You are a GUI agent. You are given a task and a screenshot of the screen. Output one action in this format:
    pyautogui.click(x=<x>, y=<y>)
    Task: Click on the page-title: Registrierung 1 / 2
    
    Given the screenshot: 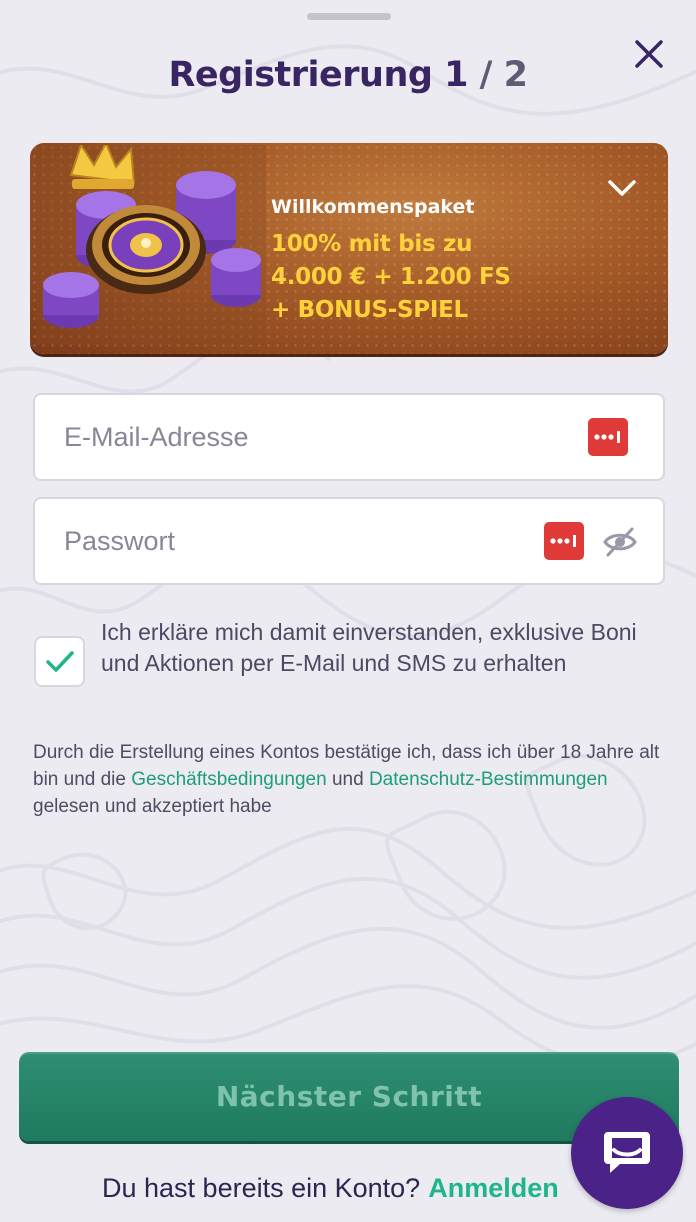 What is the action you would take?
    pyautogui.click(x=348, y=75)
    